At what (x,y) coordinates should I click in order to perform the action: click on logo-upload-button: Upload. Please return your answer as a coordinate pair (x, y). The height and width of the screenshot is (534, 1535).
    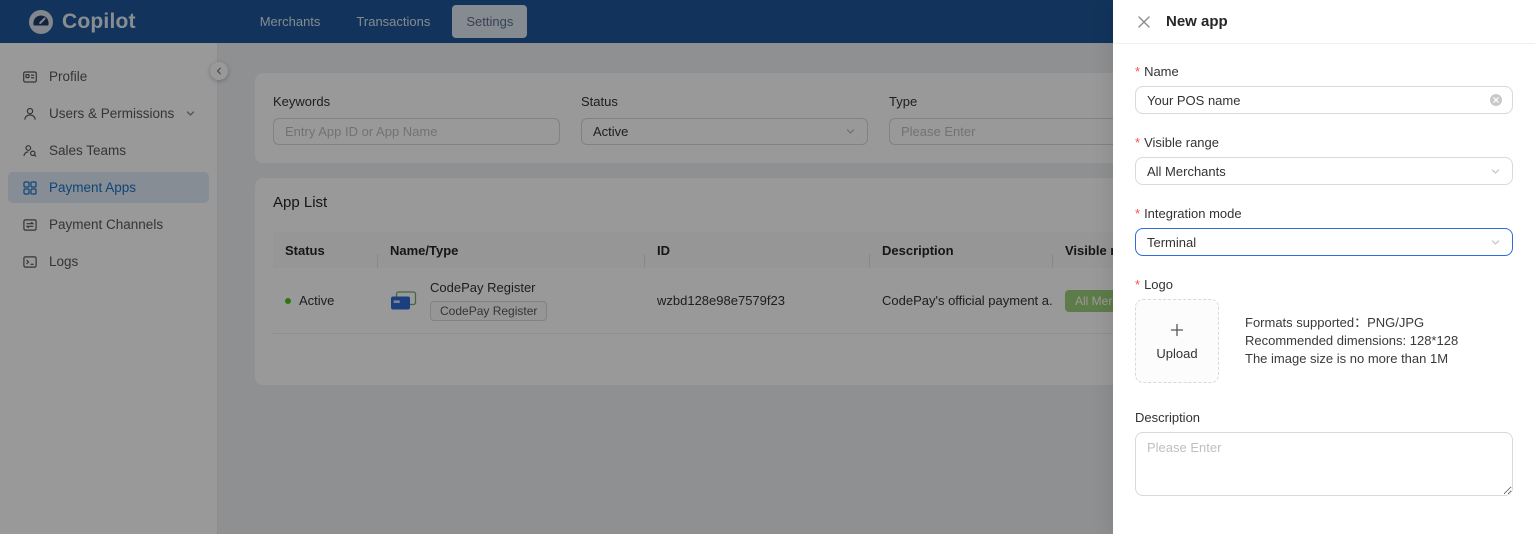
    Looking at the image, I should click on (1177, 341).